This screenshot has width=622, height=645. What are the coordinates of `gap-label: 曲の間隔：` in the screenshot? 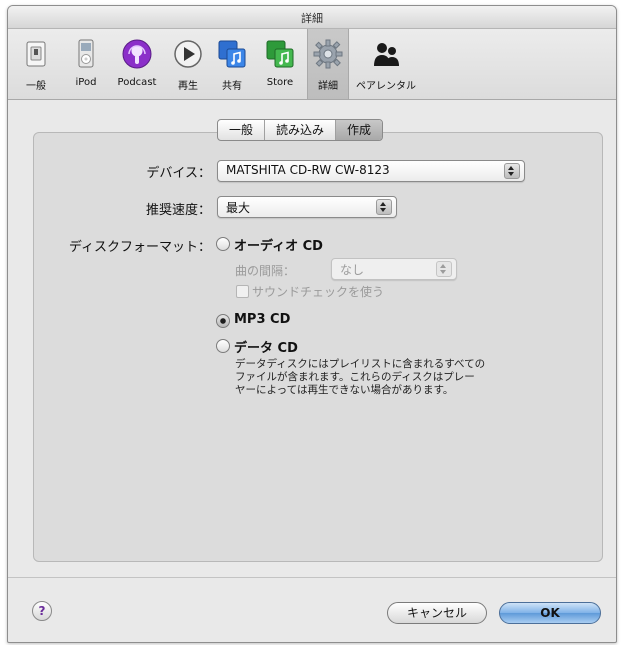 It's located at (265, 271).